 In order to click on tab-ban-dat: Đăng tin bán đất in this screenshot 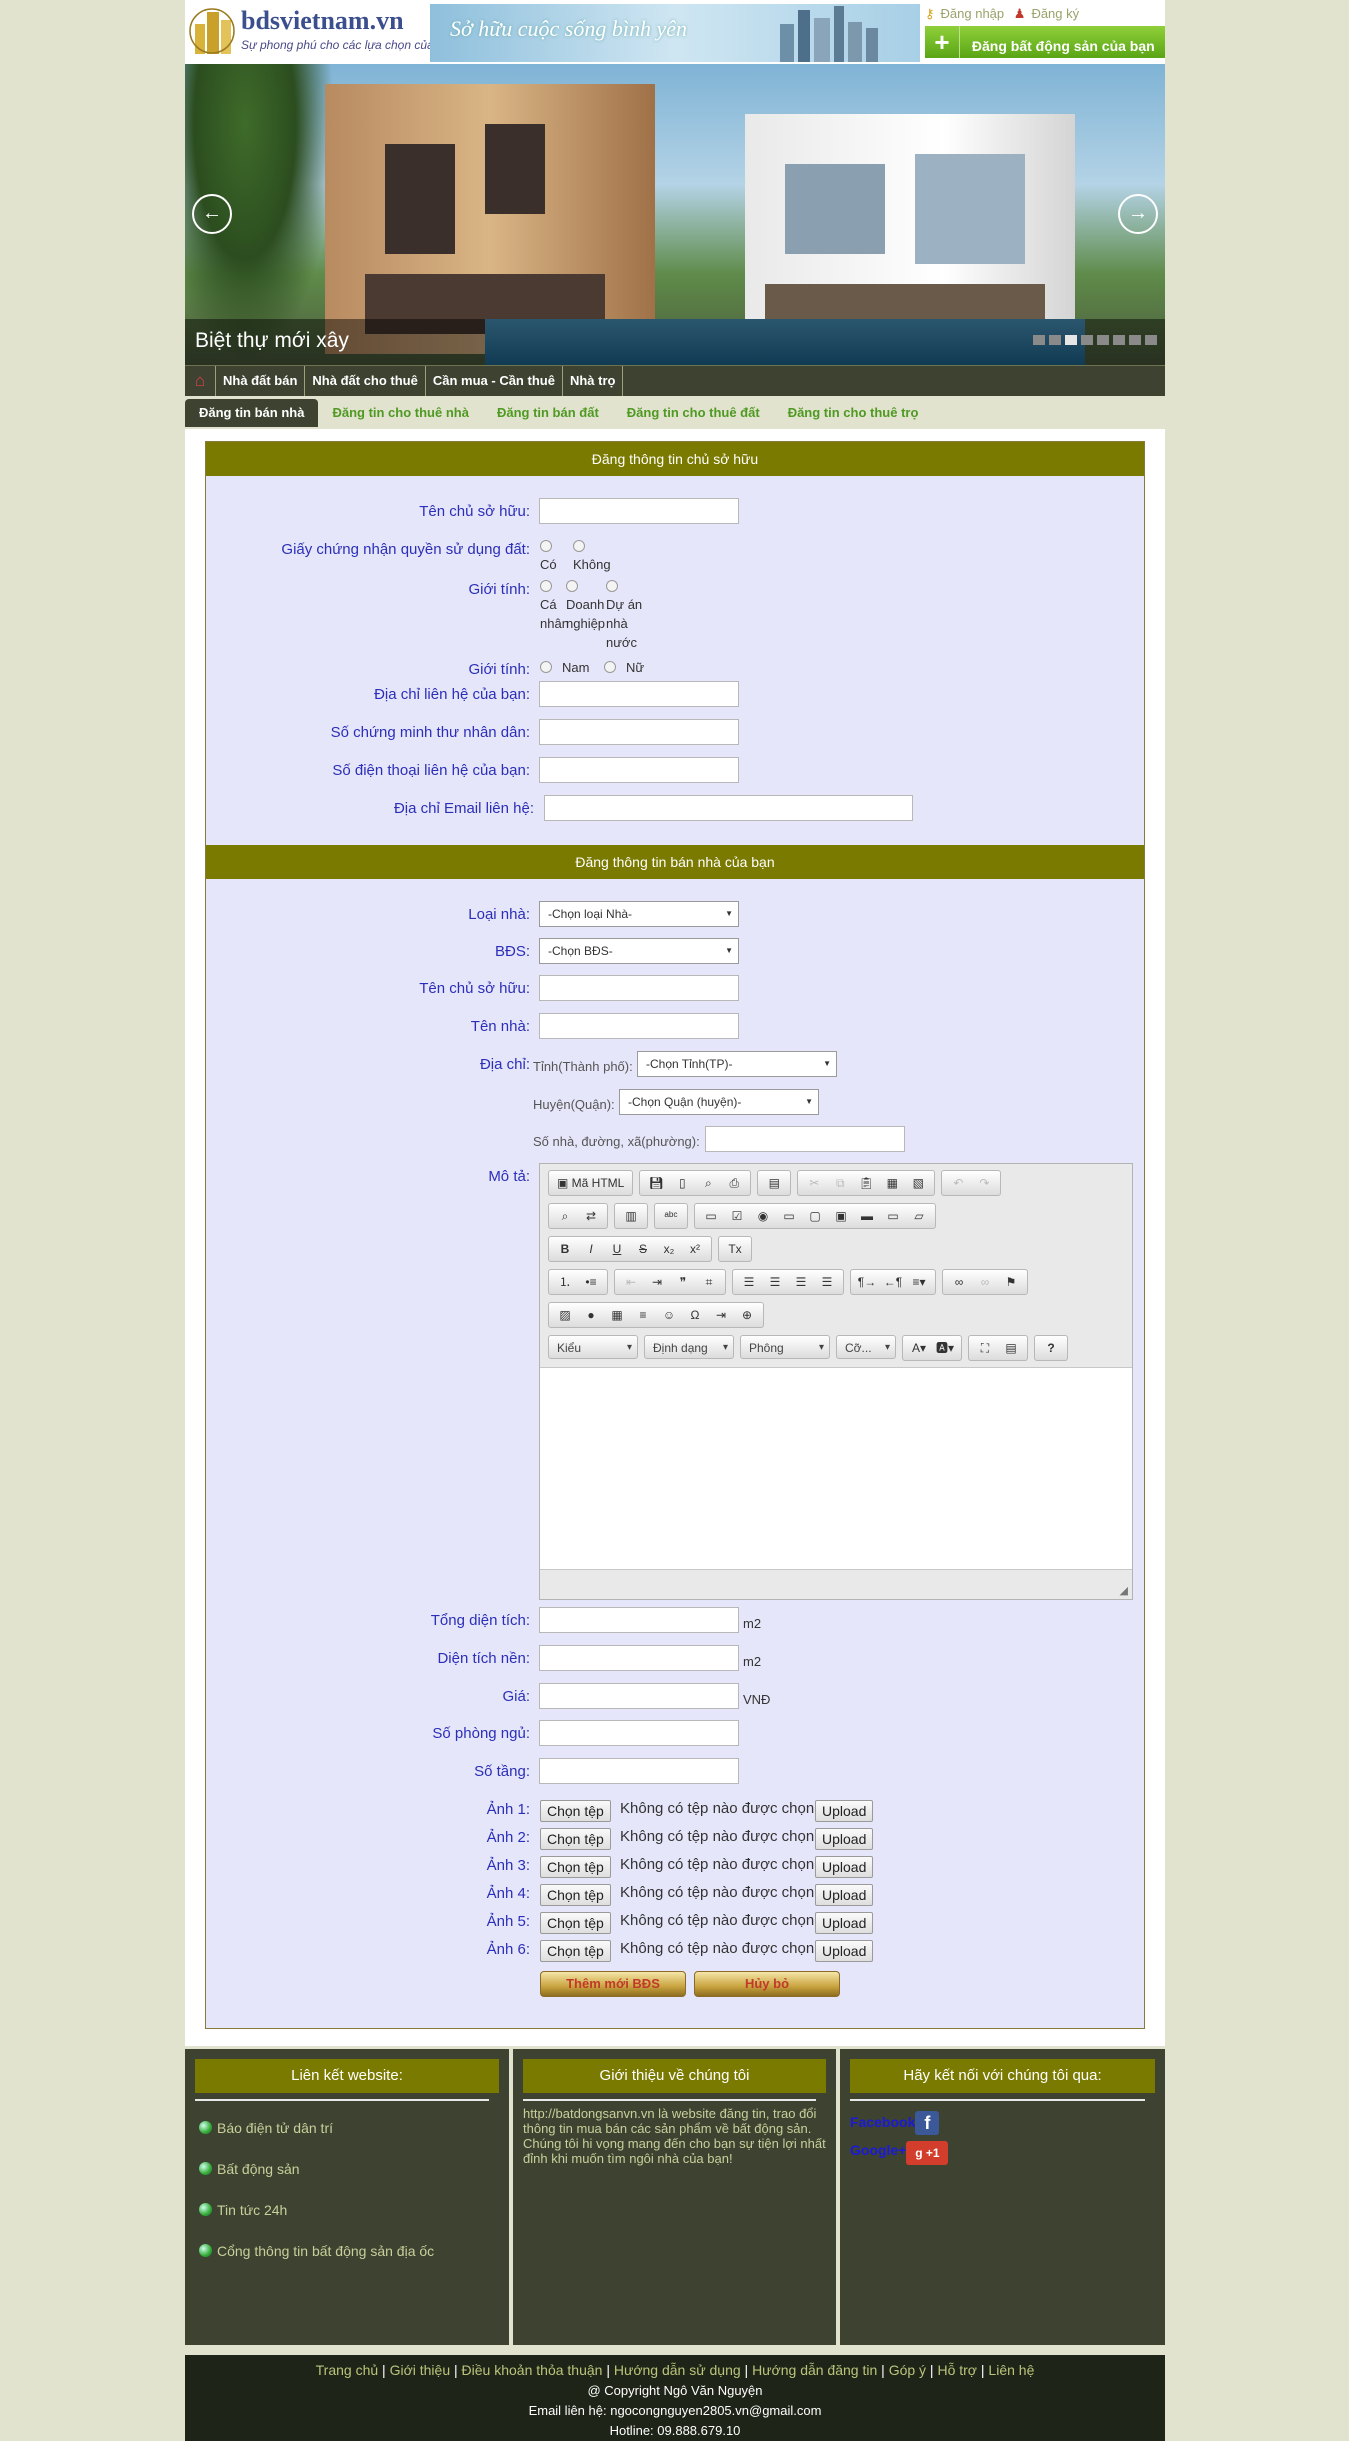, I will do `click(548, 413)`.